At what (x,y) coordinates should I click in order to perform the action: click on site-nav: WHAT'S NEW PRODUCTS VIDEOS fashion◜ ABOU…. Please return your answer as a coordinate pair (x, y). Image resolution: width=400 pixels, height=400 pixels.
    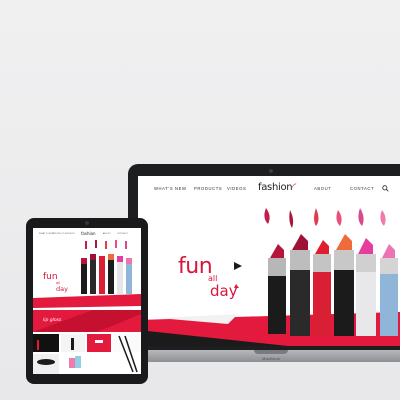
    Looking at the image, I should click on (269, 189).